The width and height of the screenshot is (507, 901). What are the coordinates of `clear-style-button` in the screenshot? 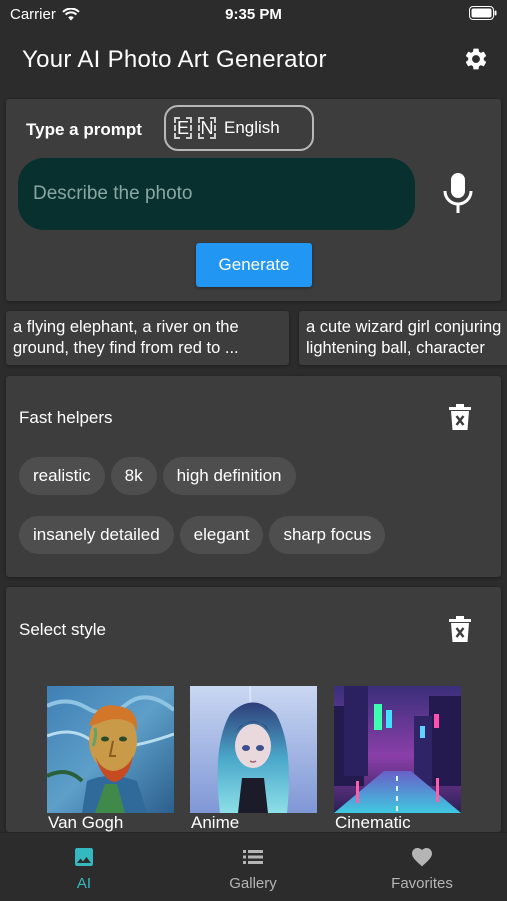 It's located at (460, 629).